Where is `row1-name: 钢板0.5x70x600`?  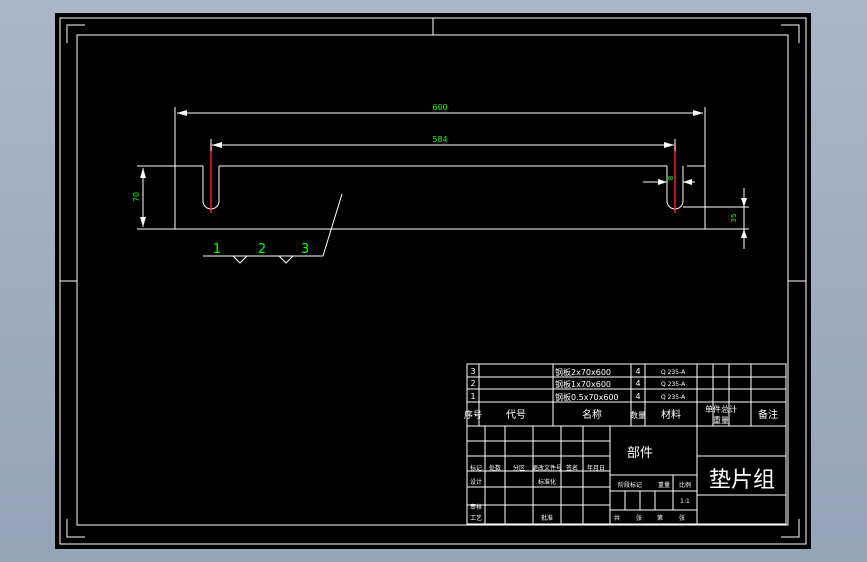
row1-name: 钢板0.5x70x600 is located at coordinates (587, 397).